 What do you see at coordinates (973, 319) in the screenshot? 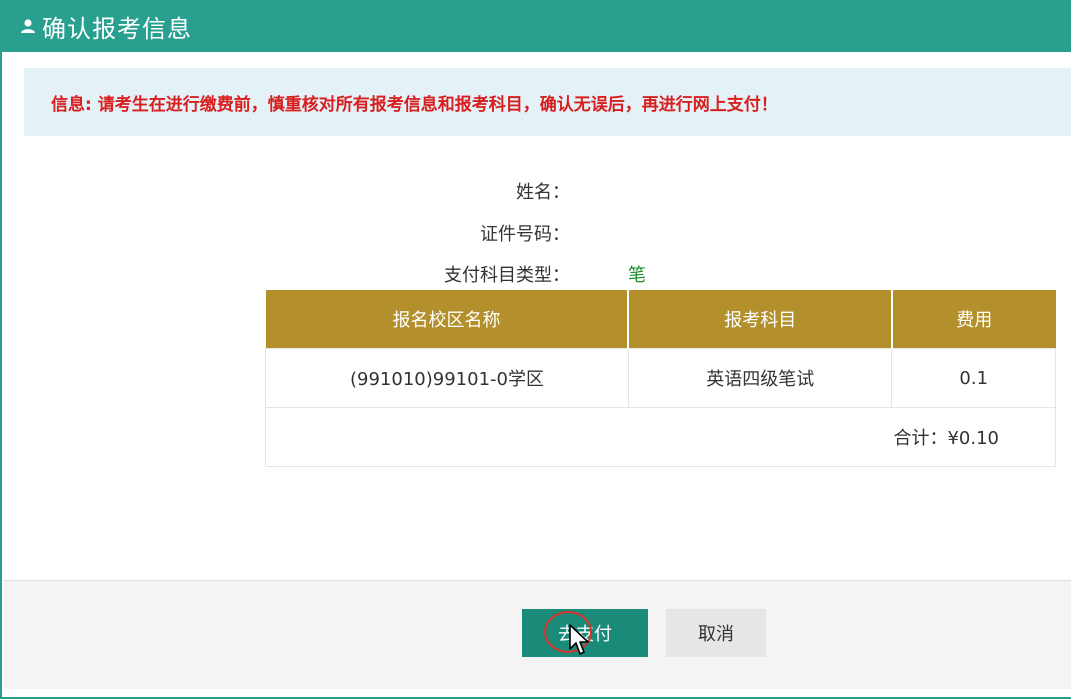
I see `column-header-fee: 费用` at bounding box center [973, 319].